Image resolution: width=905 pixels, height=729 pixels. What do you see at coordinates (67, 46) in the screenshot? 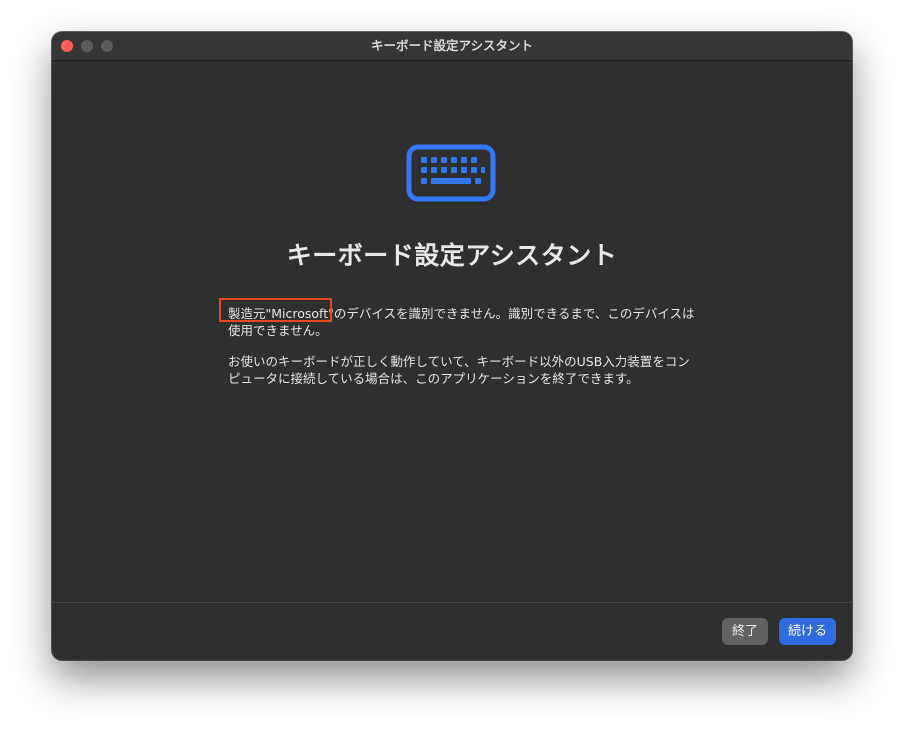
I see `close-window-button` at bounding box center [67, 46].